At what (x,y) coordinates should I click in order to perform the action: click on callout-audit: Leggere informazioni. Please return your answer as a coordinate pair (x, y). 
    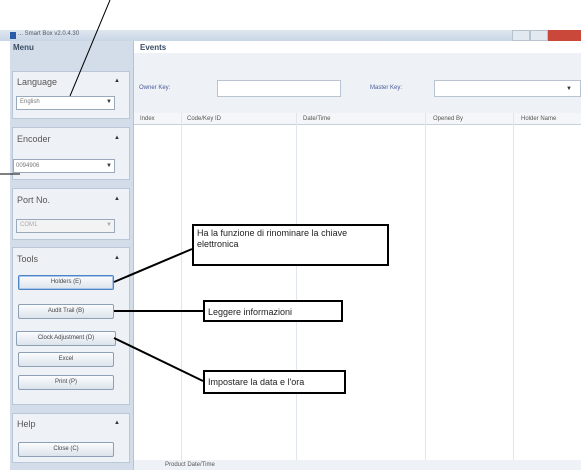
    Looking at the image, I should click on (273, 311).